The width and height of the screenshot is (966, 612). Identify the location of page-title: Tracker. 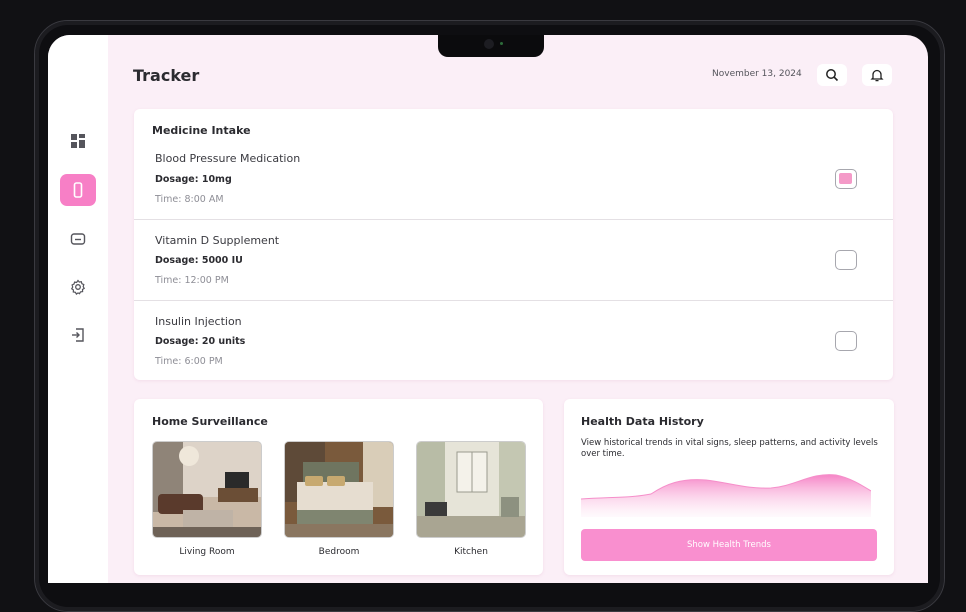
(166, 75).